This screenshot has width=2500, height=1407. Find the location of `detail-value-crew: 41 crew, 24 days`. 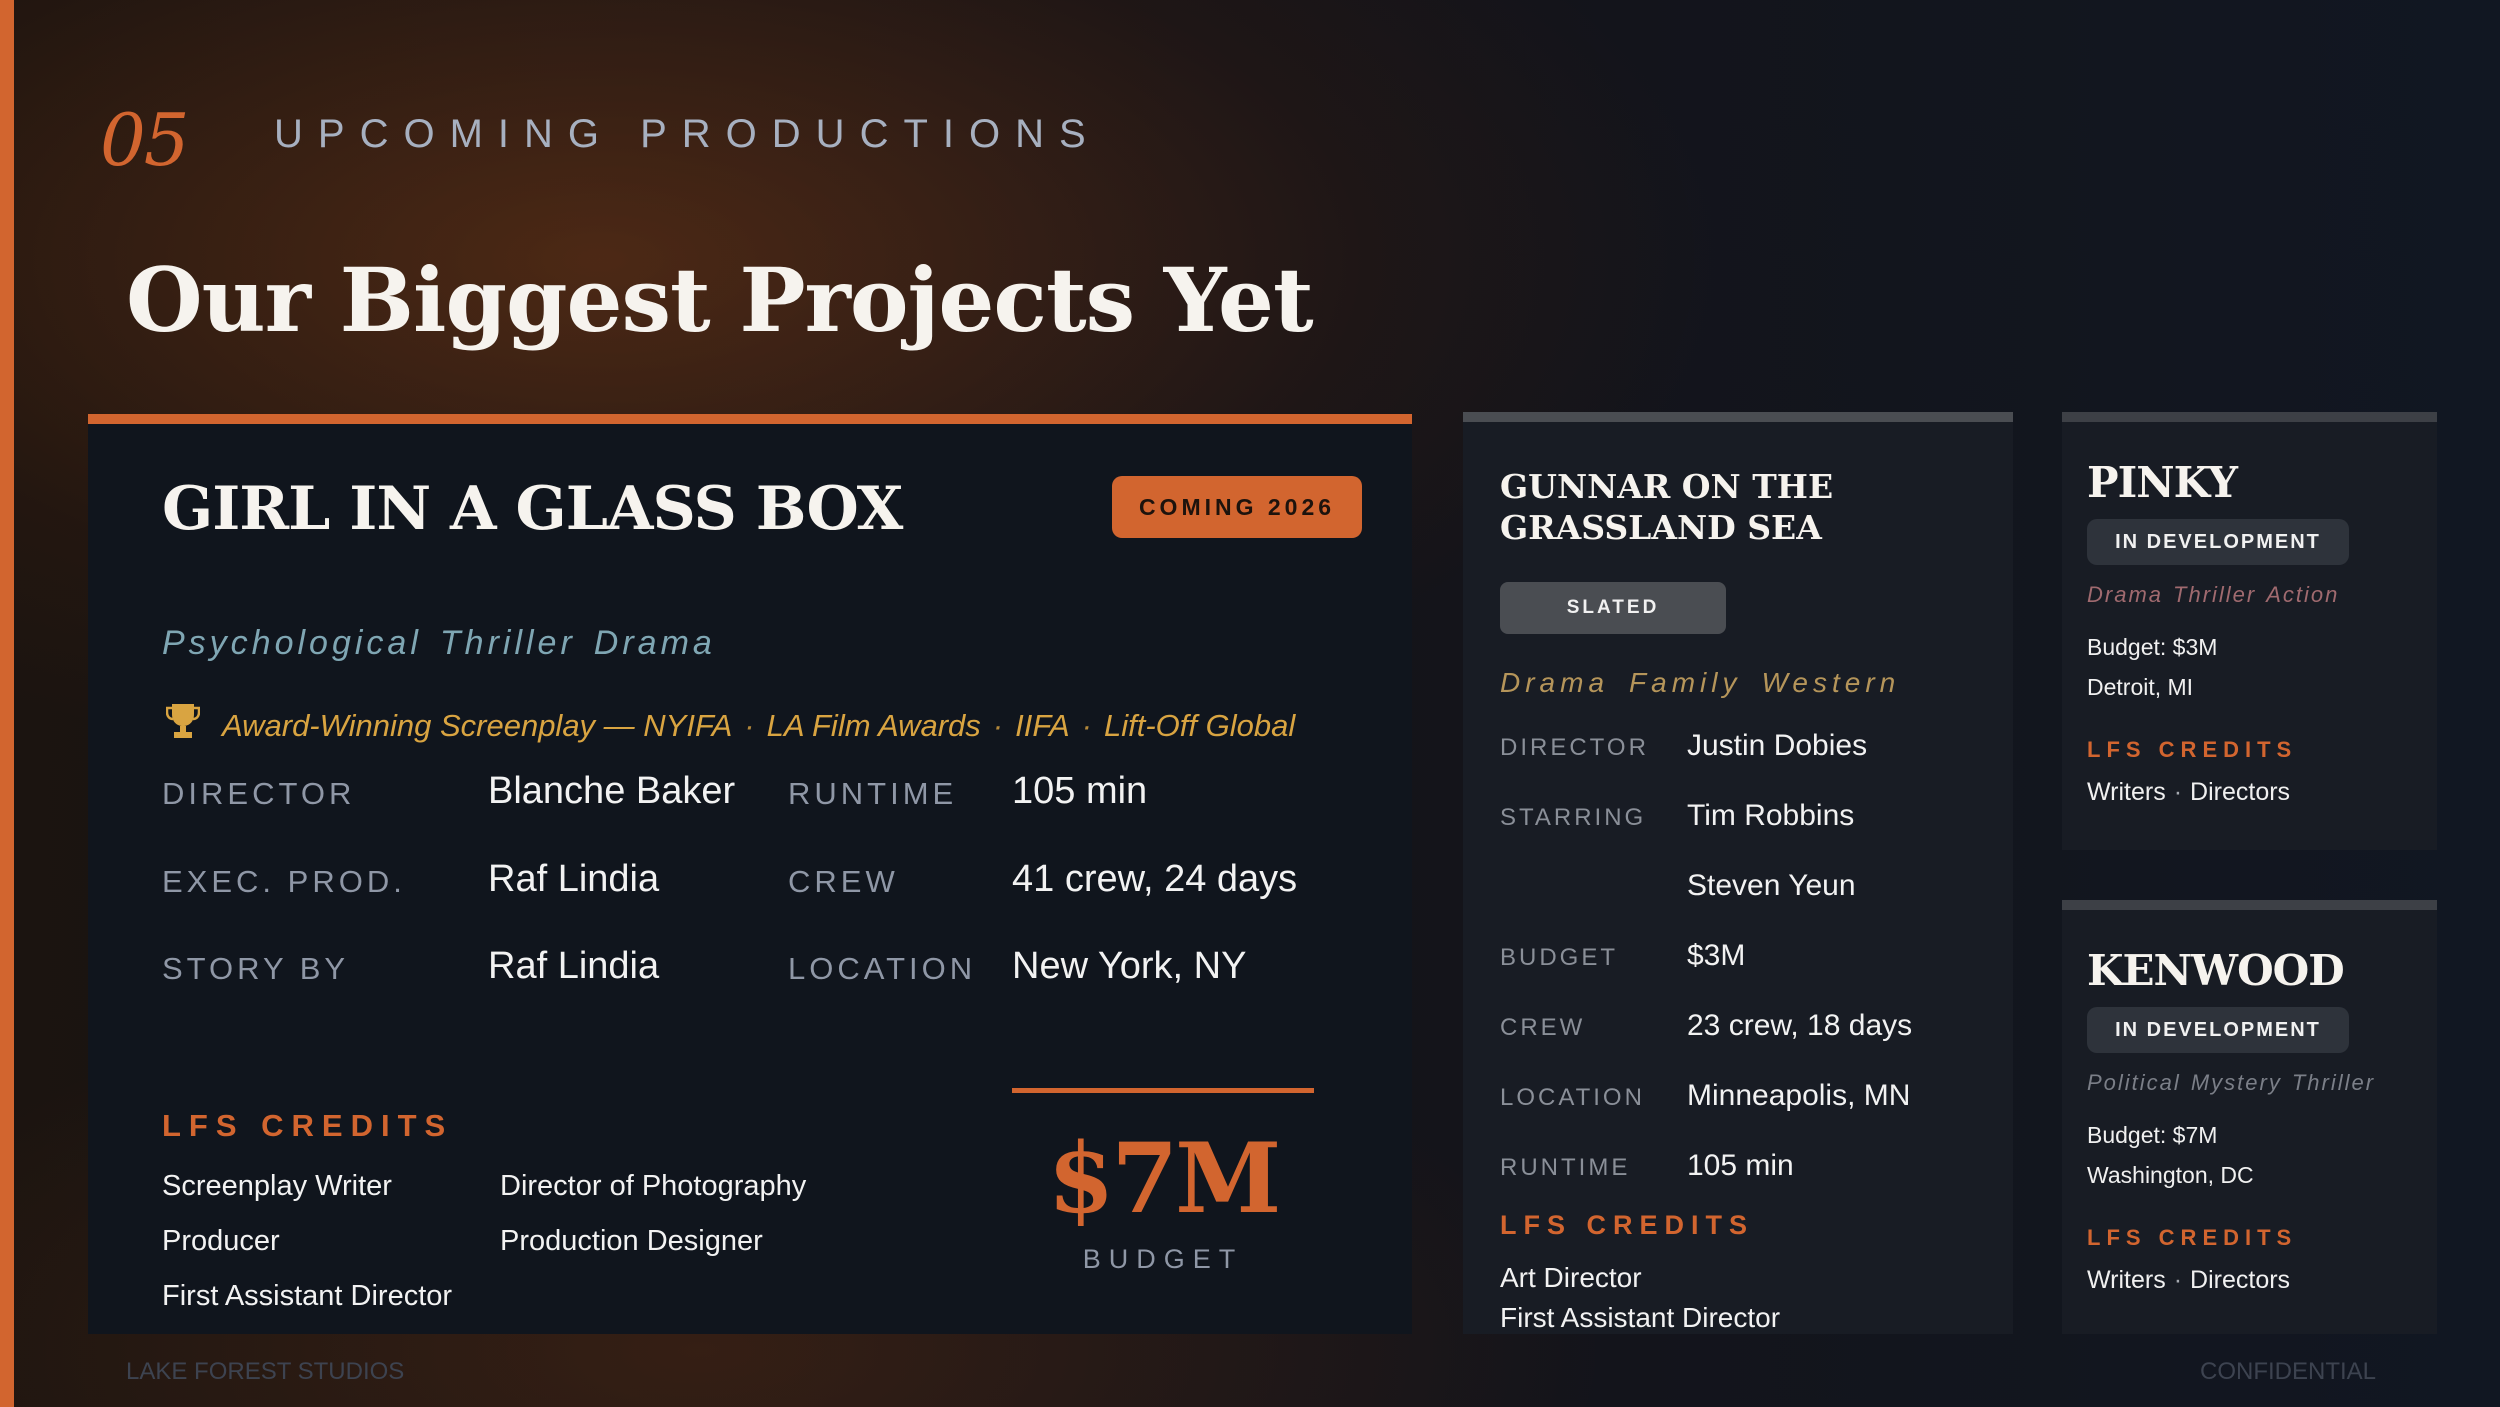

detail-value-crew: 41 crew, 24 days is located at coordinates (1155, 879).